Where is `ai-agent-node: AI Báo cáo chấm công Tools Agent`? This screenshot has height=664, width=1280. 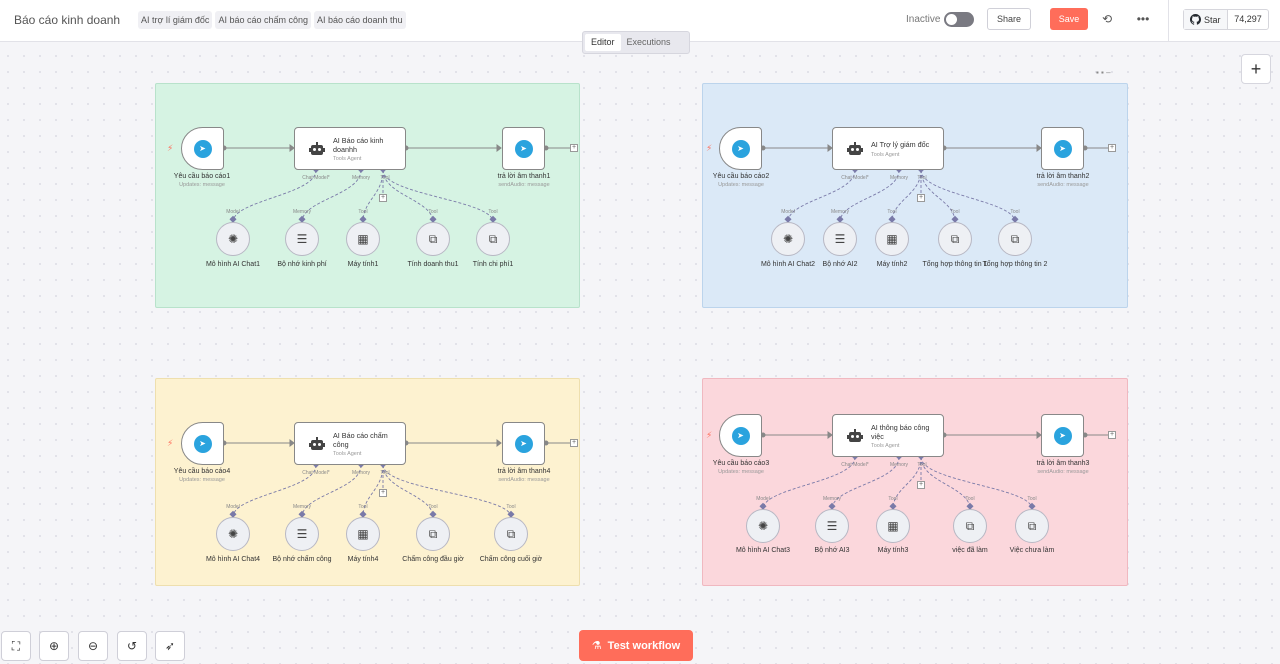 ai-agent-node: AI Báo cáo chấm công Tools Agent is located at coordinates (350, 443).